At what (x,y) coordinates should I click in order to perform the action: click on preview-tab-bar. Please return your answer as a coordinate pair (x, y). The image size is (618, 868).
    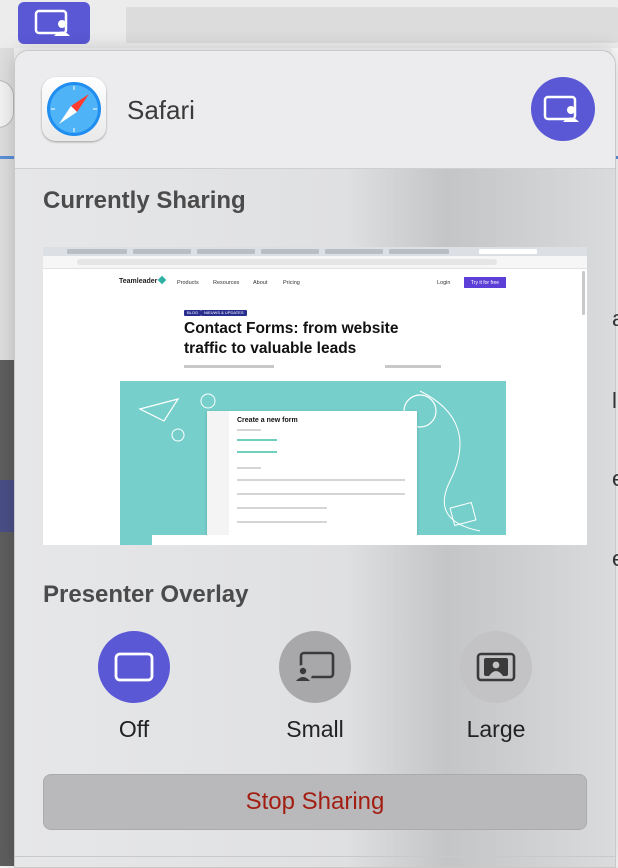
    Looking at the image, I should click on (315, 251).